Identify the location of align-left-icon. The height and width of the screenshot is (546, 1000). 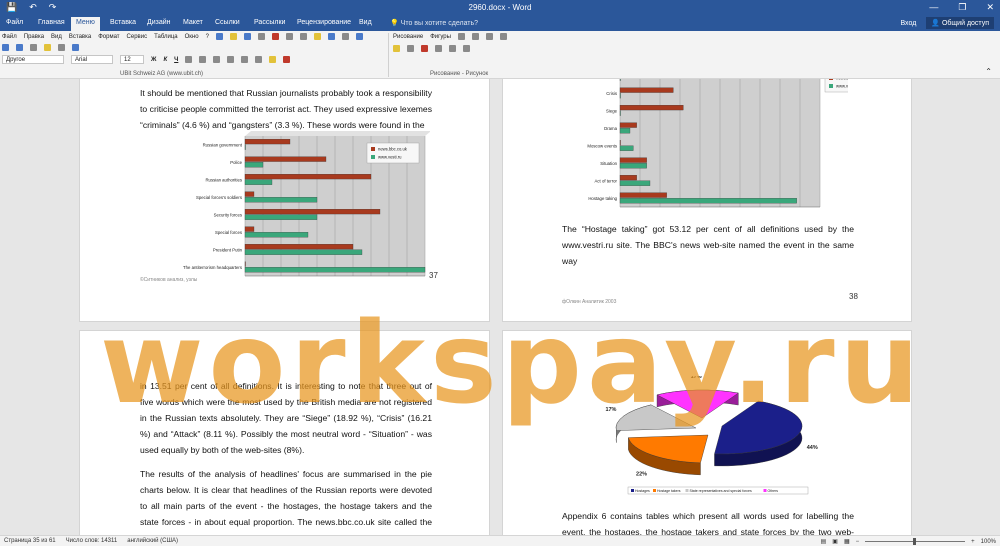
(189, 59).